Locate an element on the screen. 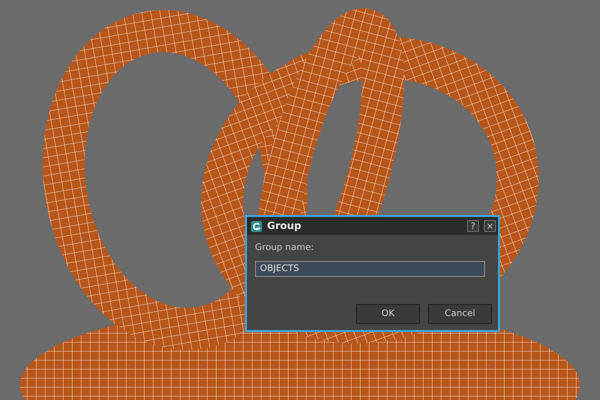  field-label: Group name: is located at coordinates (285, 248).